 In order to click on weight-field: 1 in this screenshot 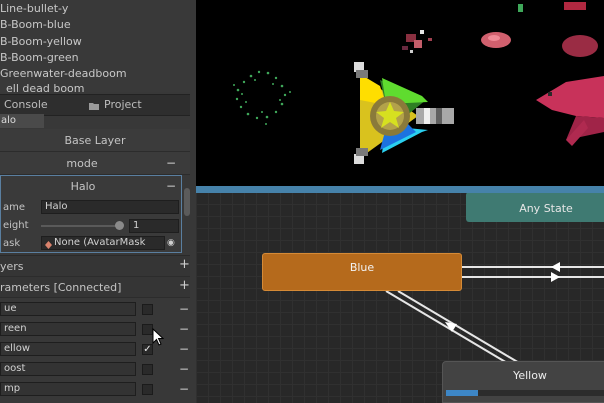, I will do `click(154, 226)`.